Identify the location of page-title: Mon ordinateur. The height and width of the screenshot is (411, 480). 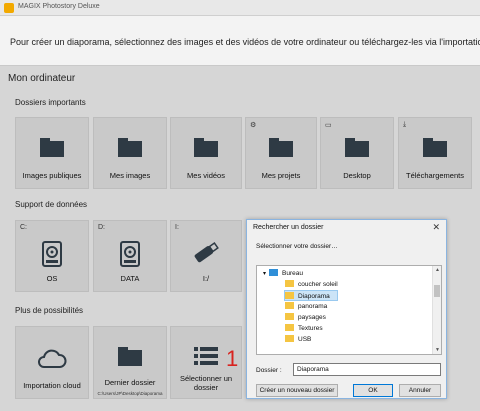
(42, 78).